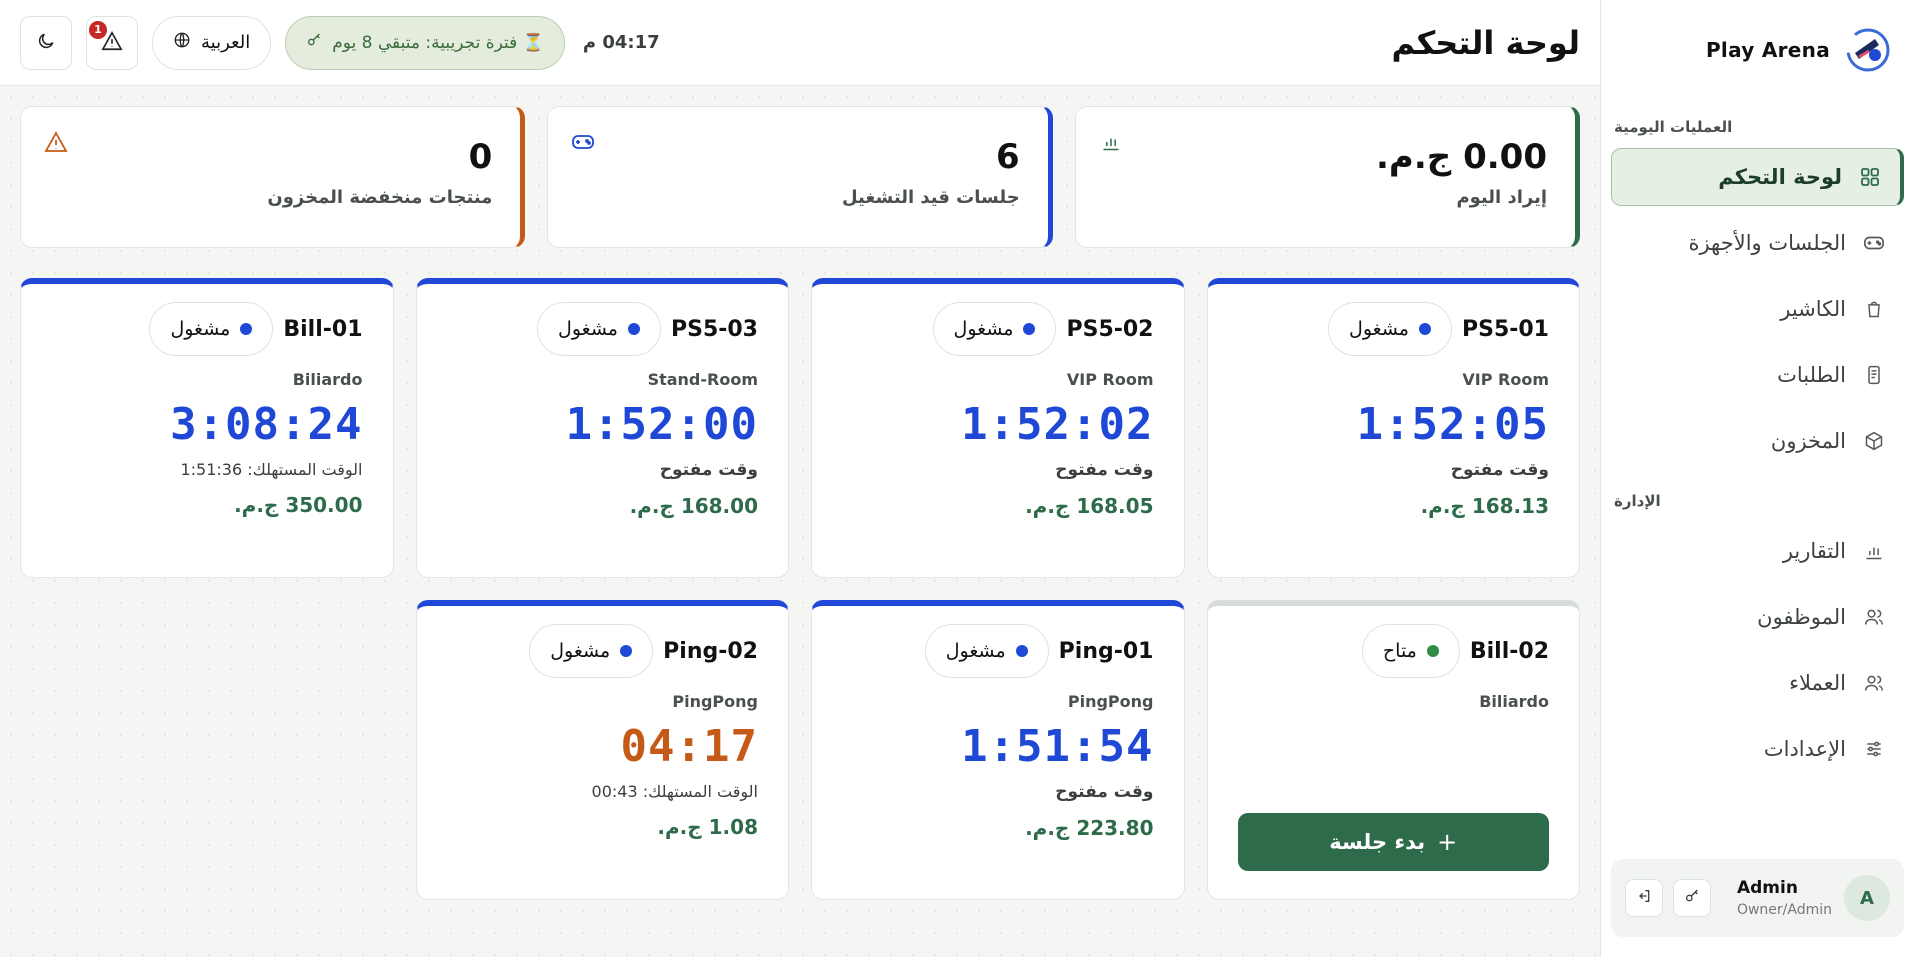  What do you see at coordinates (1811, 375) in the screenshot?
I see `sidebar-item-label: الطلبات` at bounding box center [1811, 375].